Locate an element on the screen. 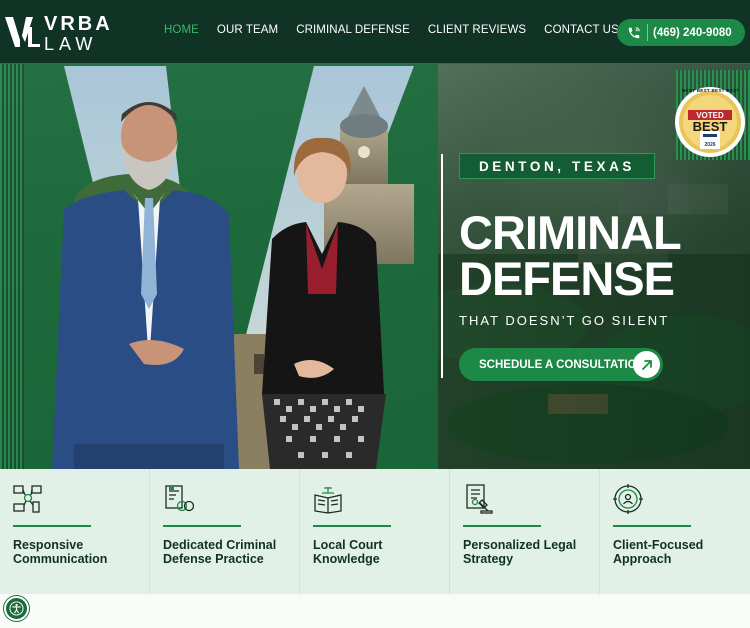 Image resolution: width=750 pixels, height=628 pixels. cta-label: SCHEDULE A CONSULTATION is located at coordinates (562, 364).